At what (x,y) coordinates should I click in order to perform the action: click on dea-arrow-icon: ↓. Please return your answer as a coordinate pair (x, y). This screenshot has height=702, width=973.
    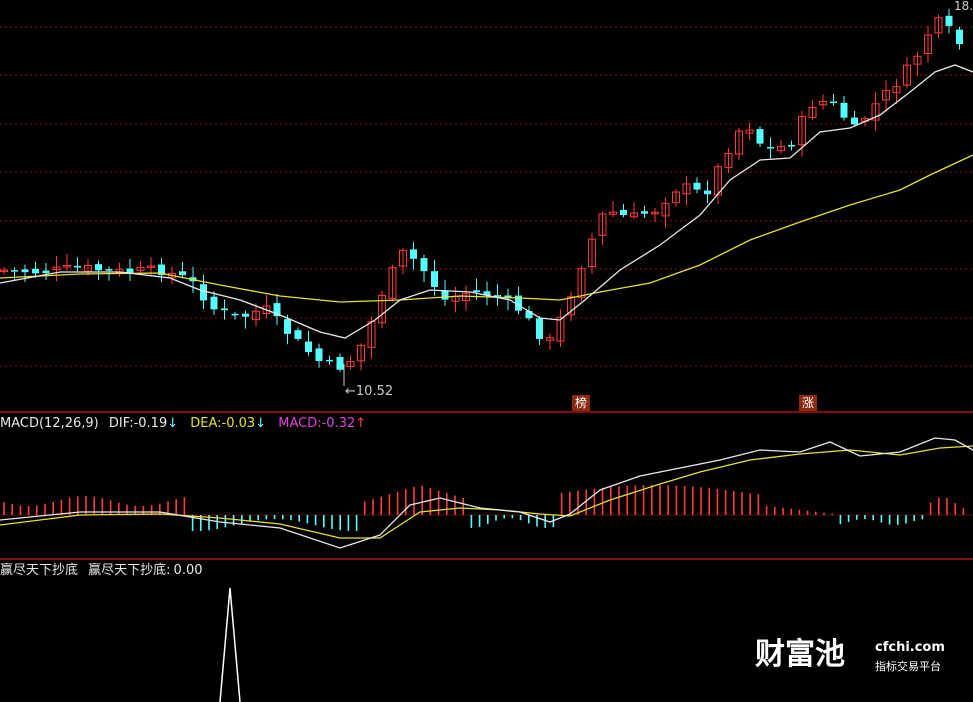
    Looking at the image, I should click on (261, 423).